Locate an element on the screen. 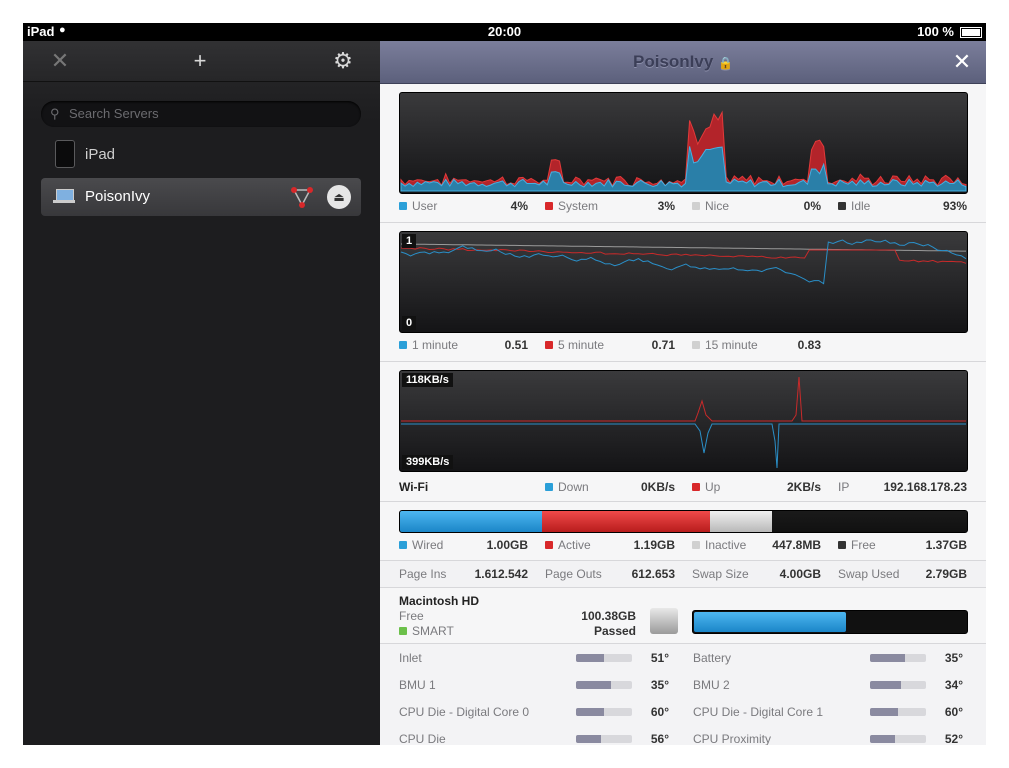  server-label: iPad is located at coordinates (100, 154).